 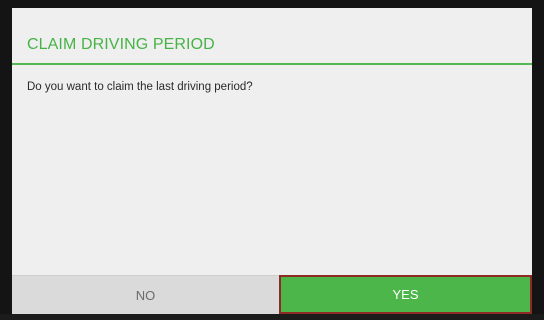 I want to click on dialog-button-row: NO YES, so click(x=272, y=294).